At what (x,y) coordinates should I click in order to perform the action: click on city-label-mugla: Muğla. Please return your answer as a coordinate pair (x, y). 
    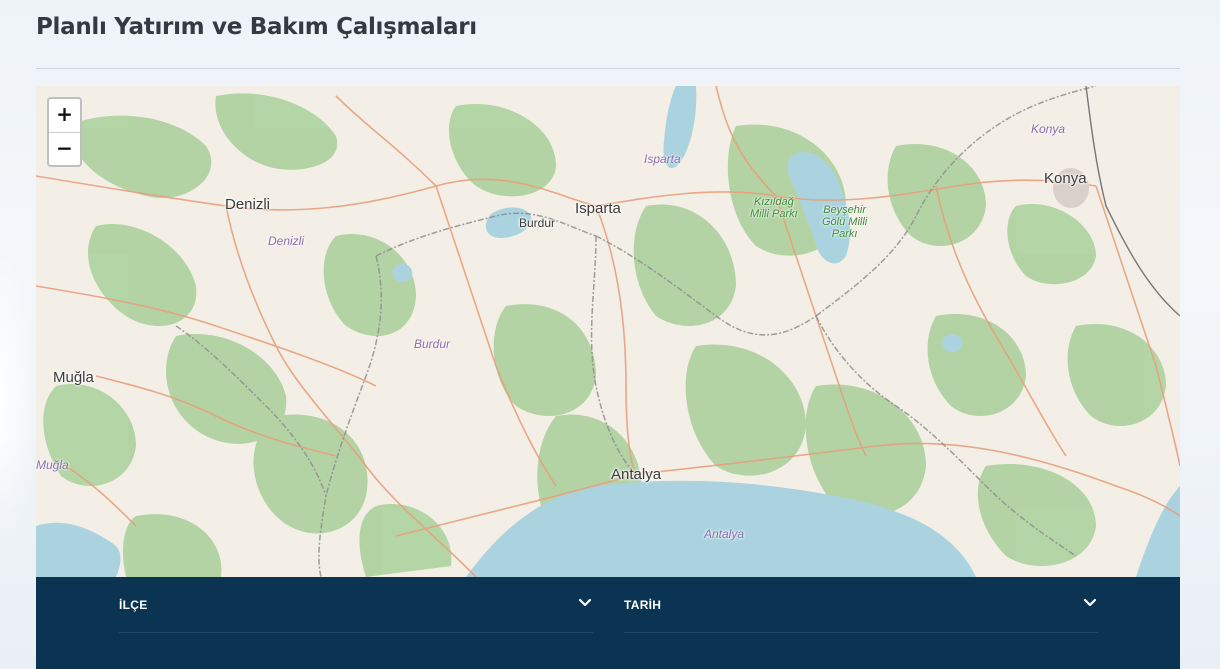
    Looking at the image, I should click on (73, 377).